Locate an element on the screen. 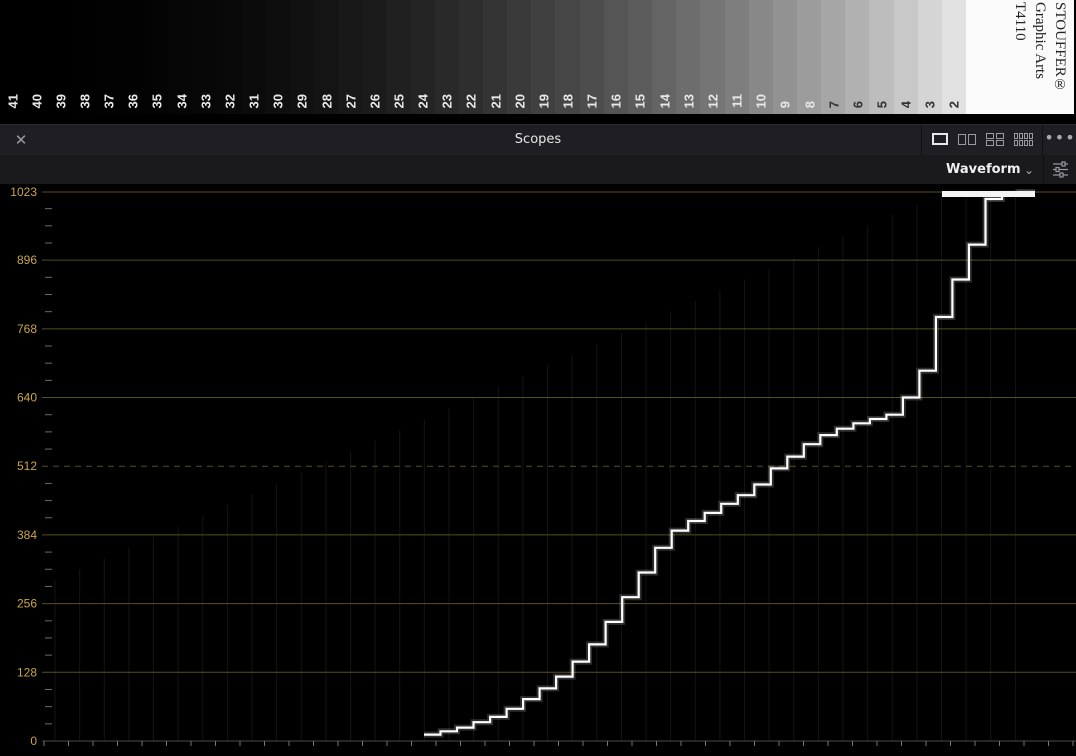  single-view-icon is located at coordinates (940, 140).